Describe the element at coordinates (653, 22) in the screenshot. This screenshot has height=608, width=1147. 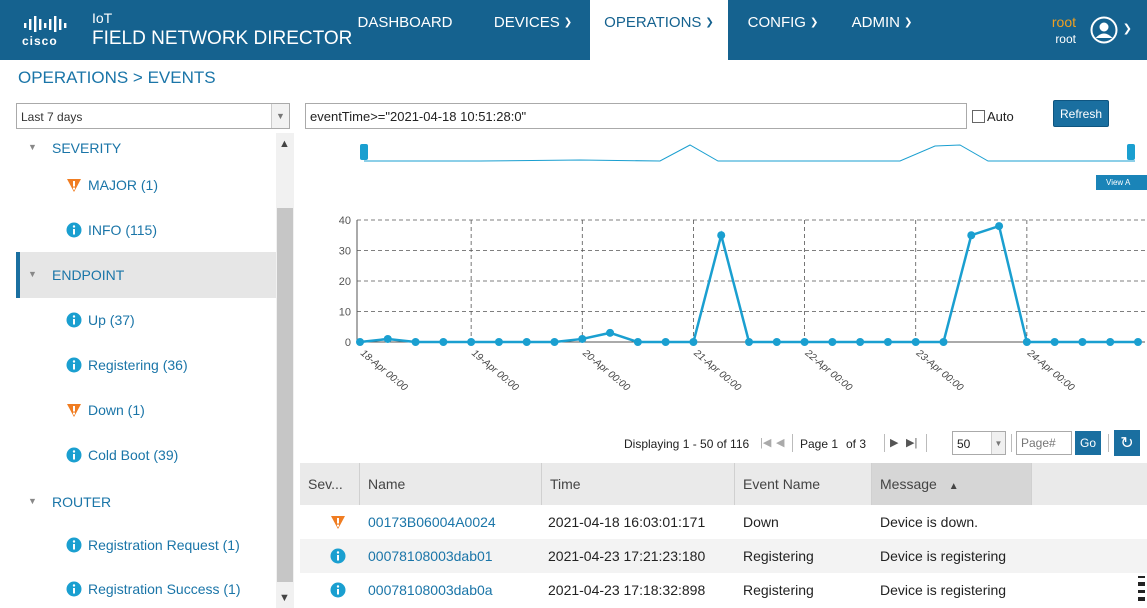
I see `nav-operations-label: OPERATIONS` at that location.